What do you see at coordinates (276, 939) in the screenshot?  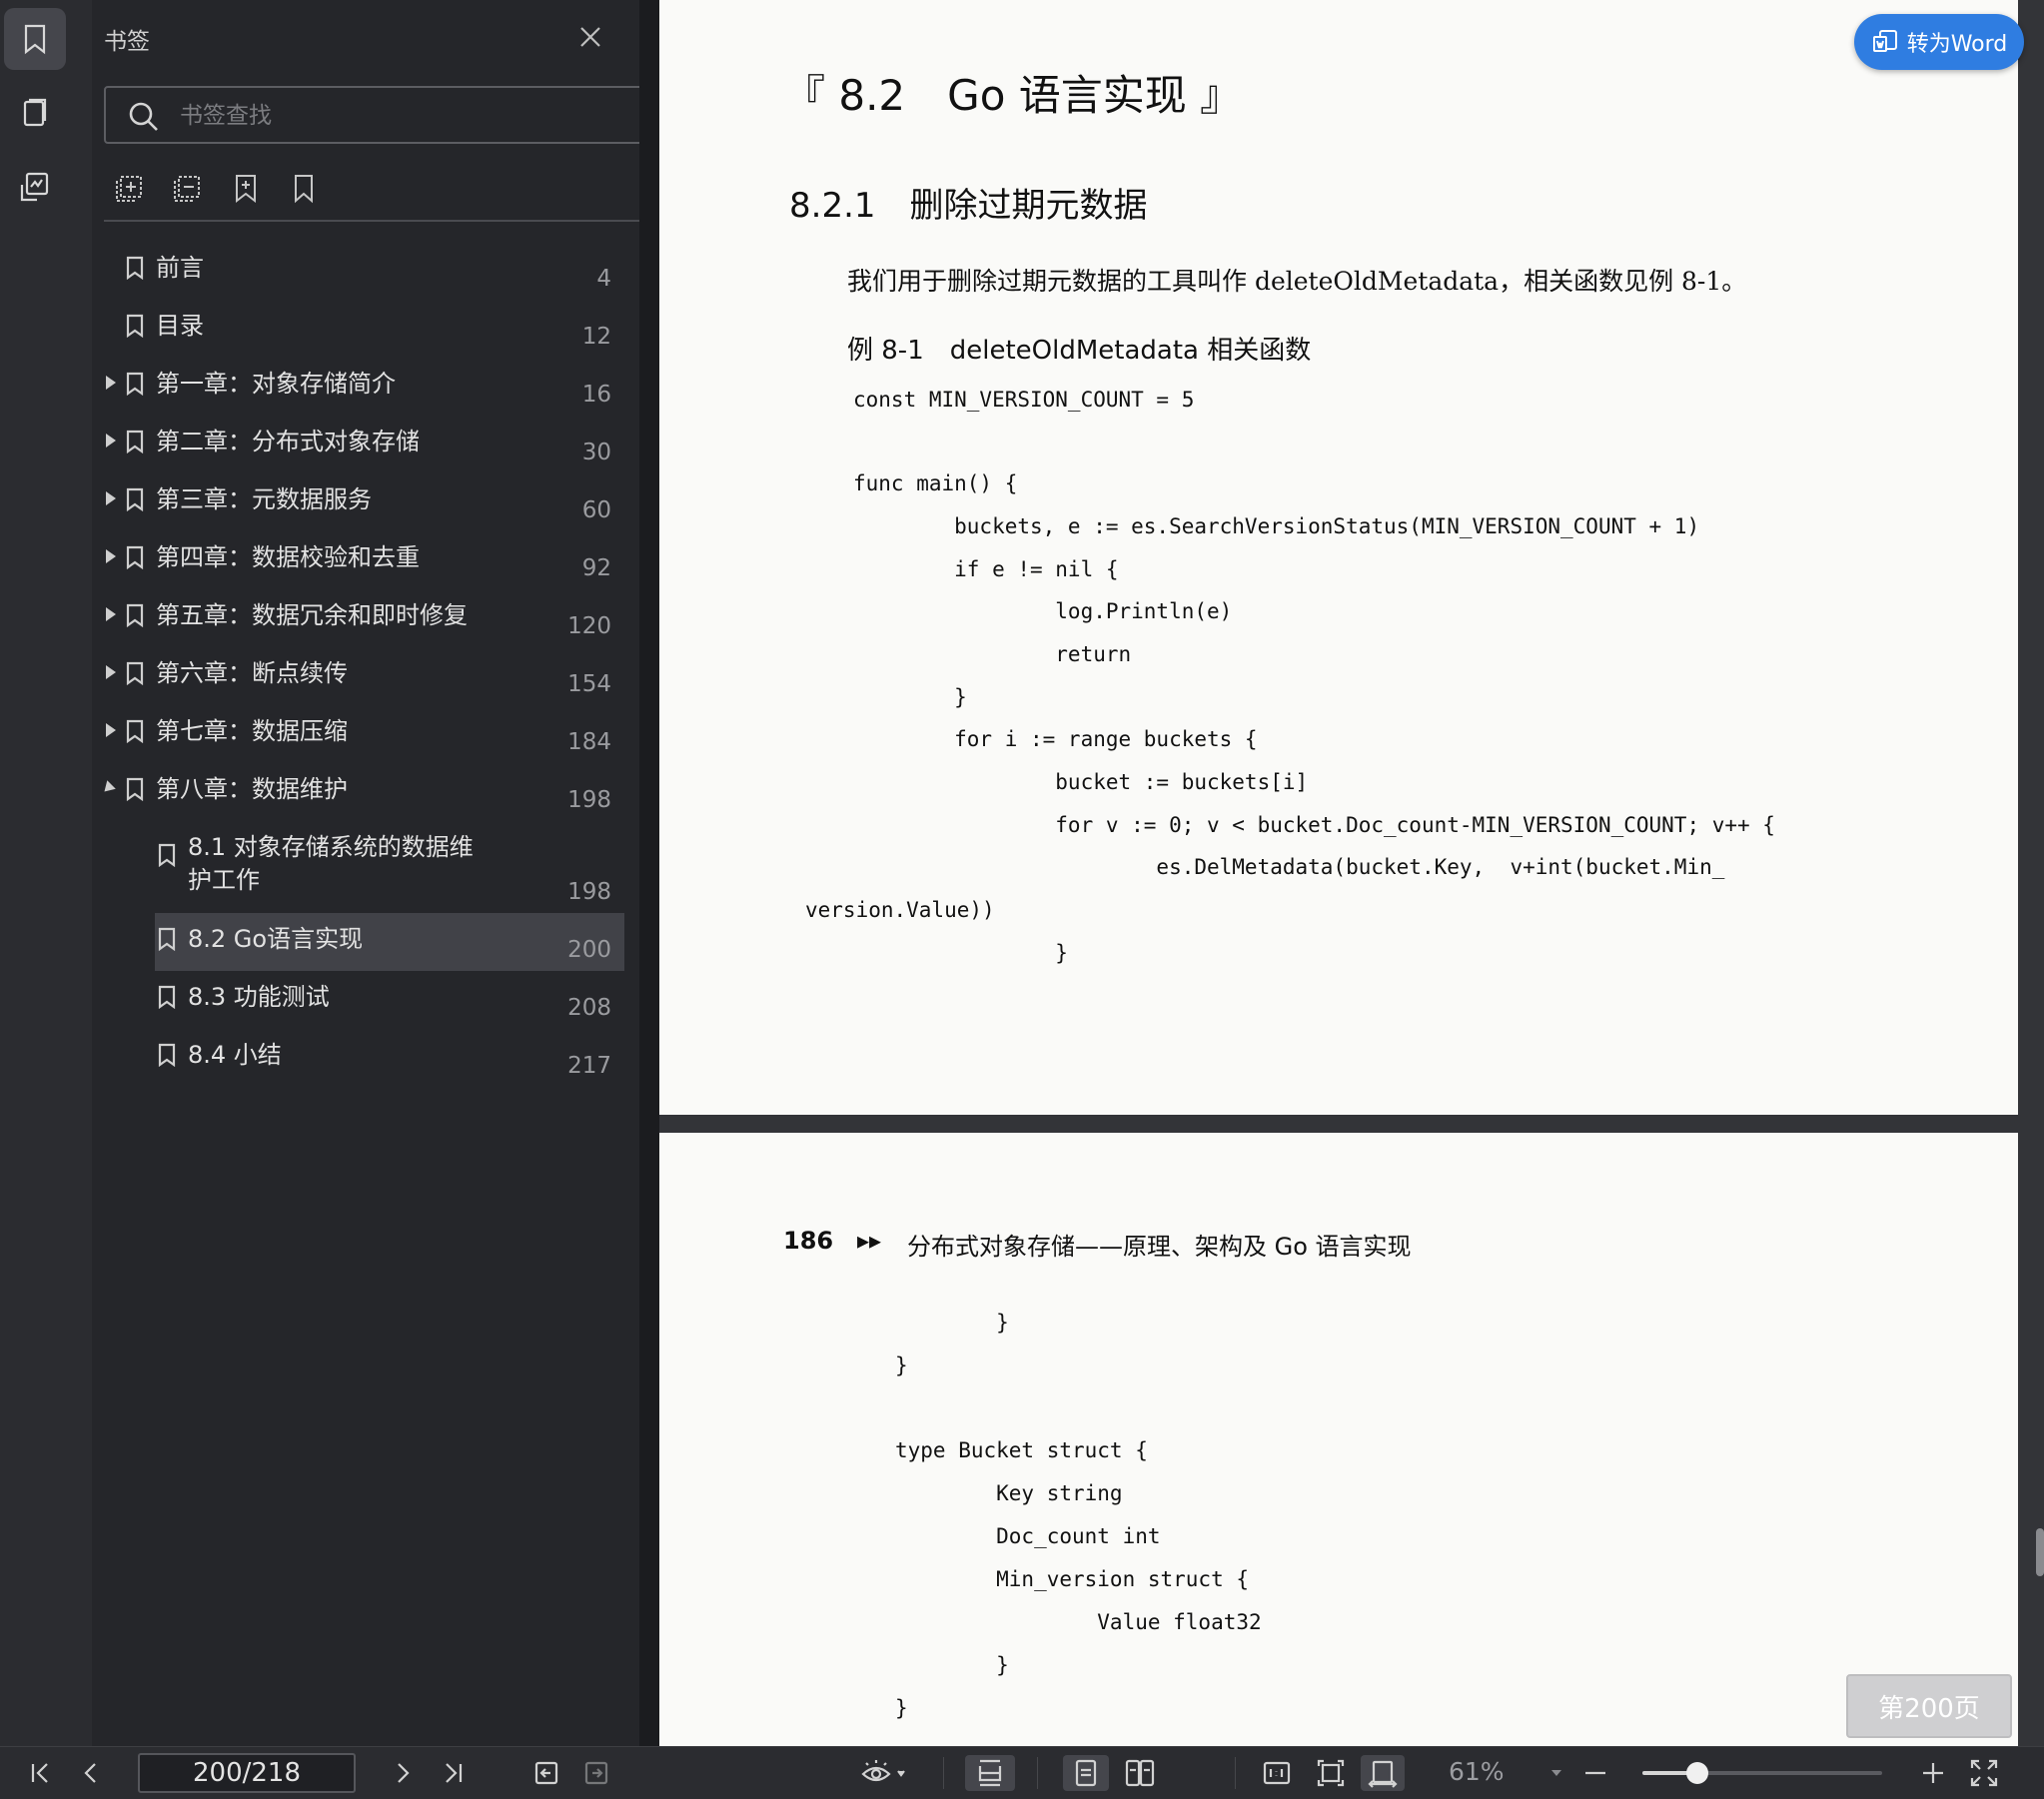 I see `bookmark-label: 8.2 Go语言实现` at bounding box center [276, 939].